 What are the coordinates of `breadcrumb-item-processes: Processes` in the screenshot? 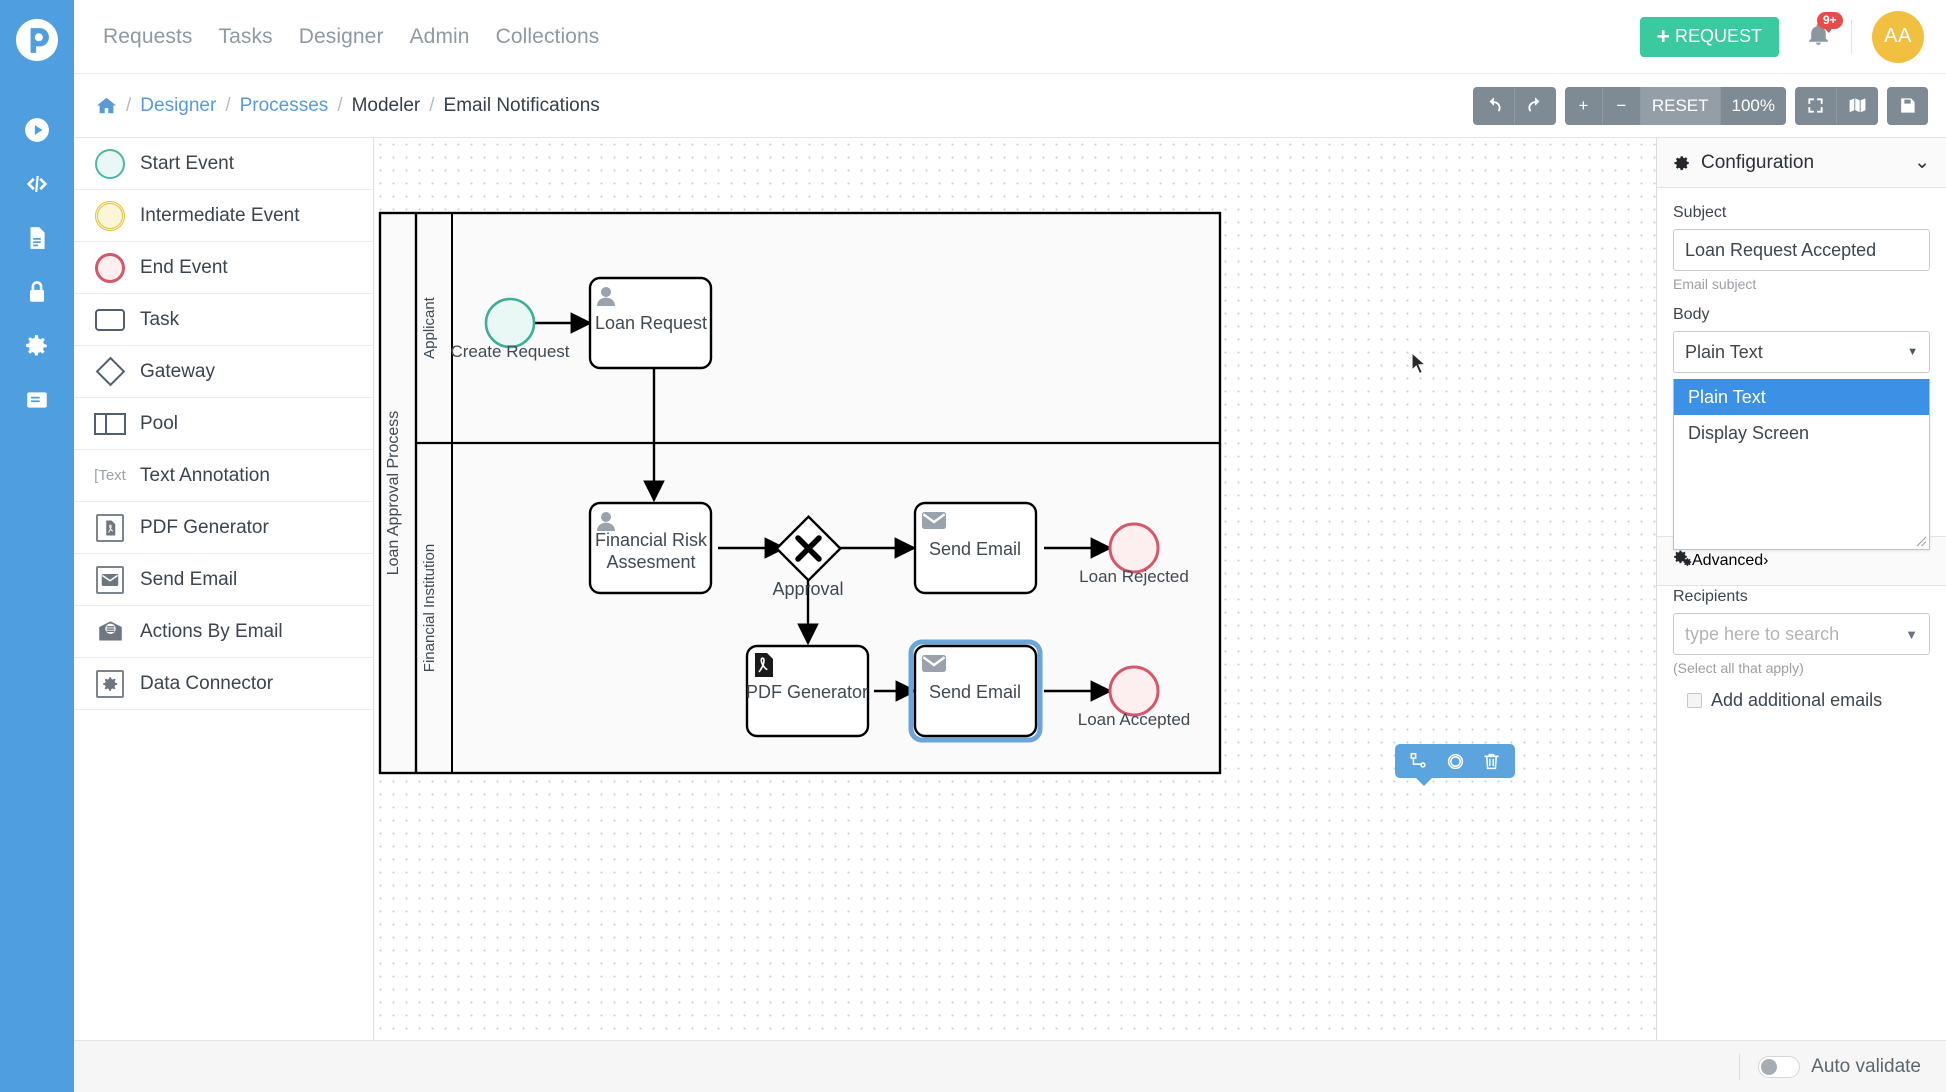 It's located at (284, 106).